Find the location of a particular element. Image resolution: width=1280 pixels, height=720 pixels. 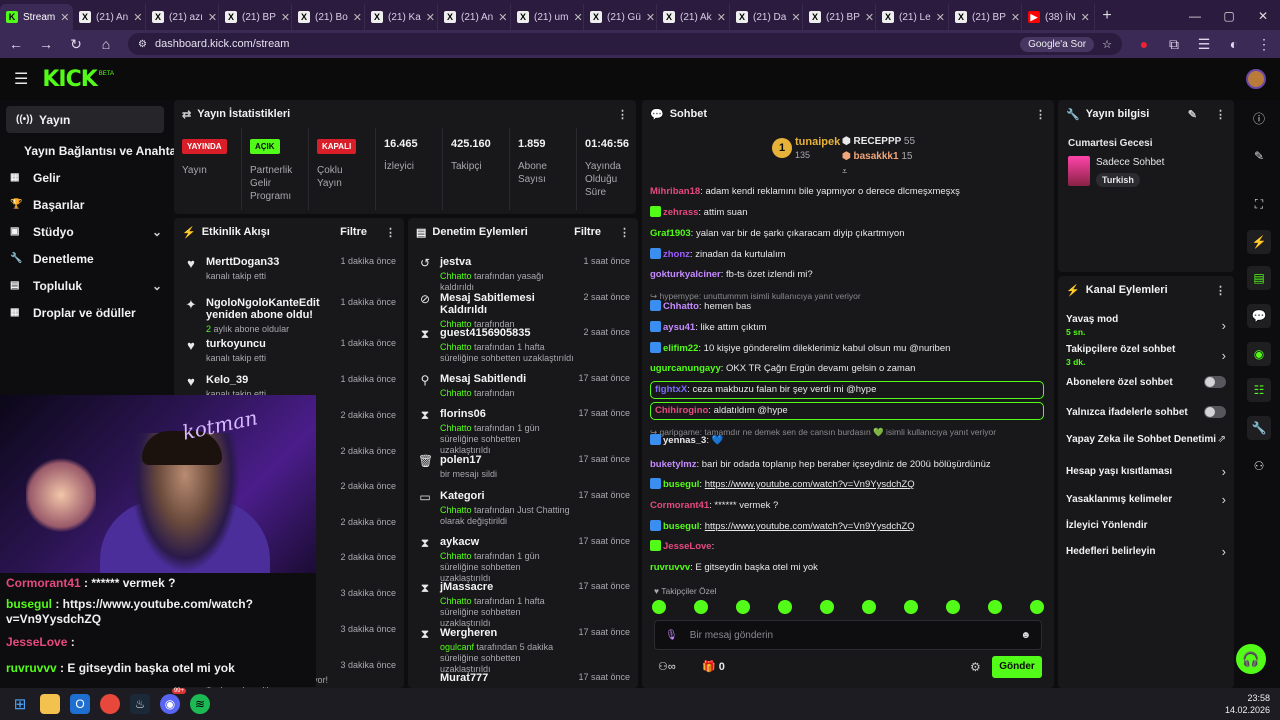

activity-filter-button: Filtre is located at coordinates (353, 232).